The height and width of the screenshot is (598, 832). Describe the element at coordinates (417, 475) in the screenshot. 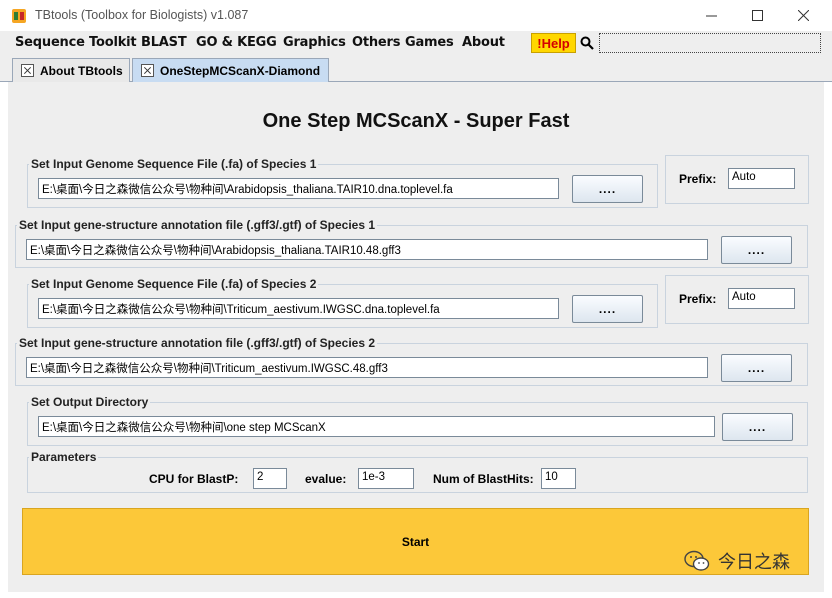

I see `parameters-group` at that location.